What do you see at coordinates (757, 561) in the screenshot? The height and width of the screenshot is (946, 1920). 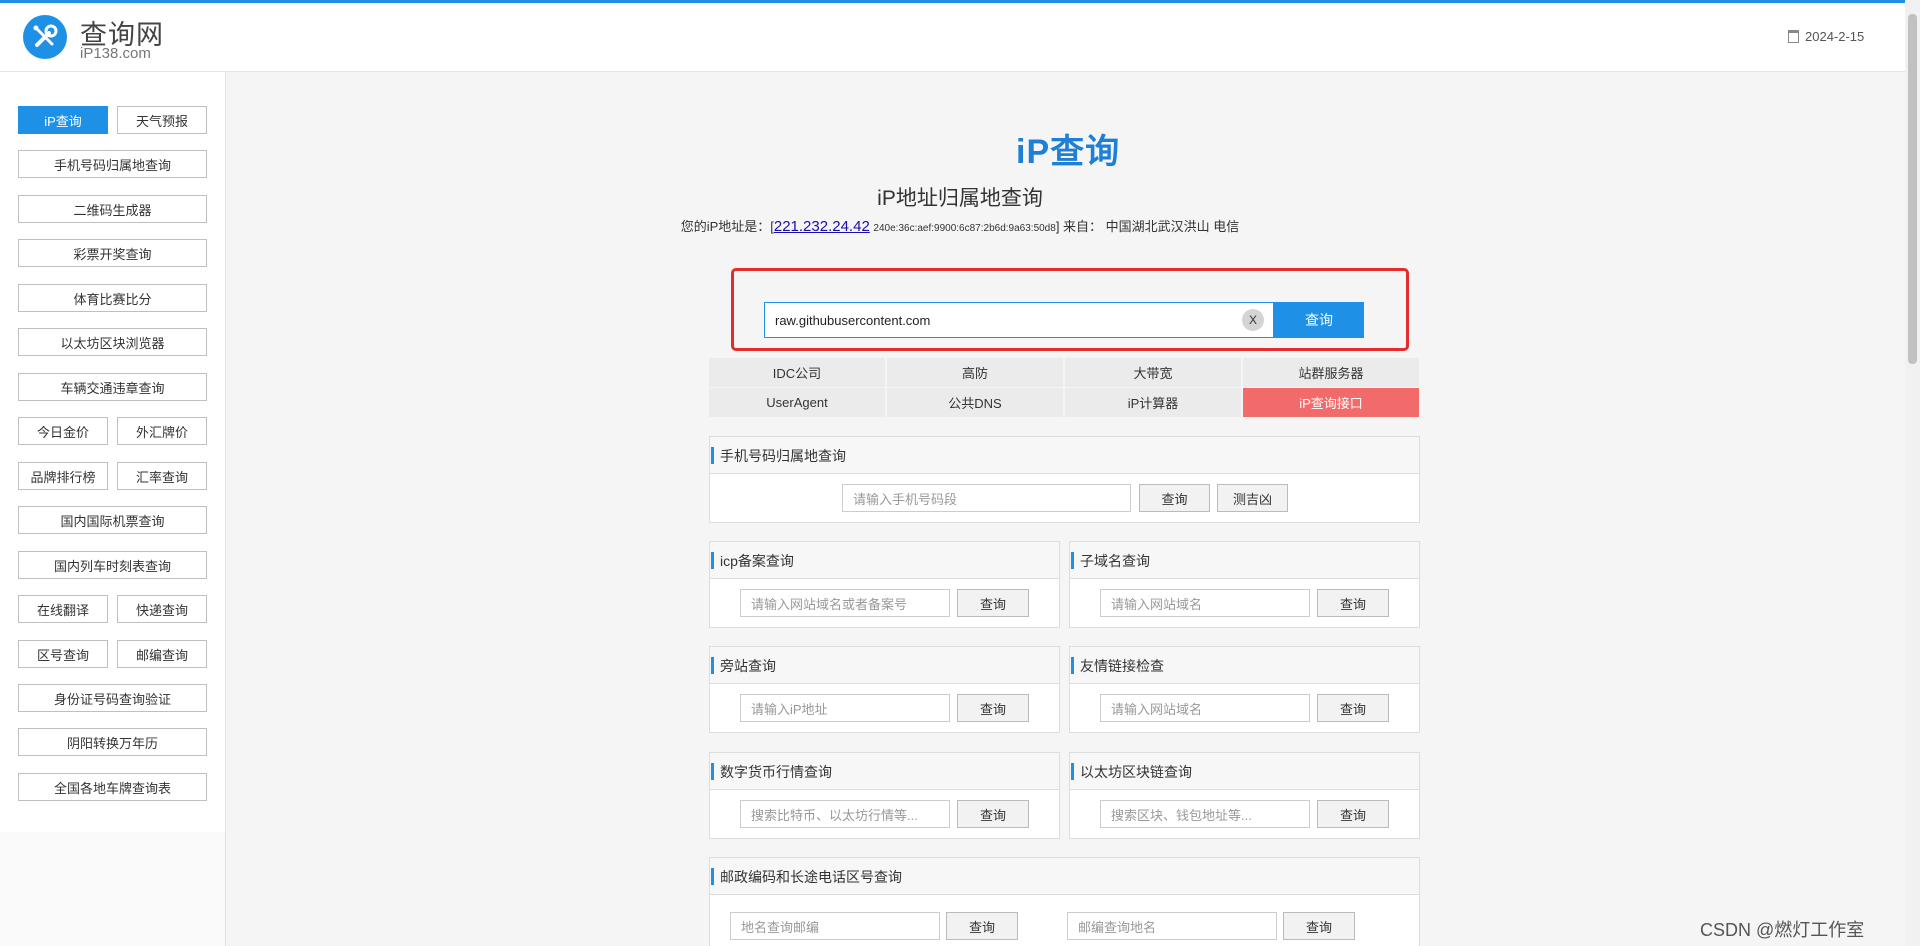 I see `panel-icp-title: icp备案查询` at bounding box center [757, 561].